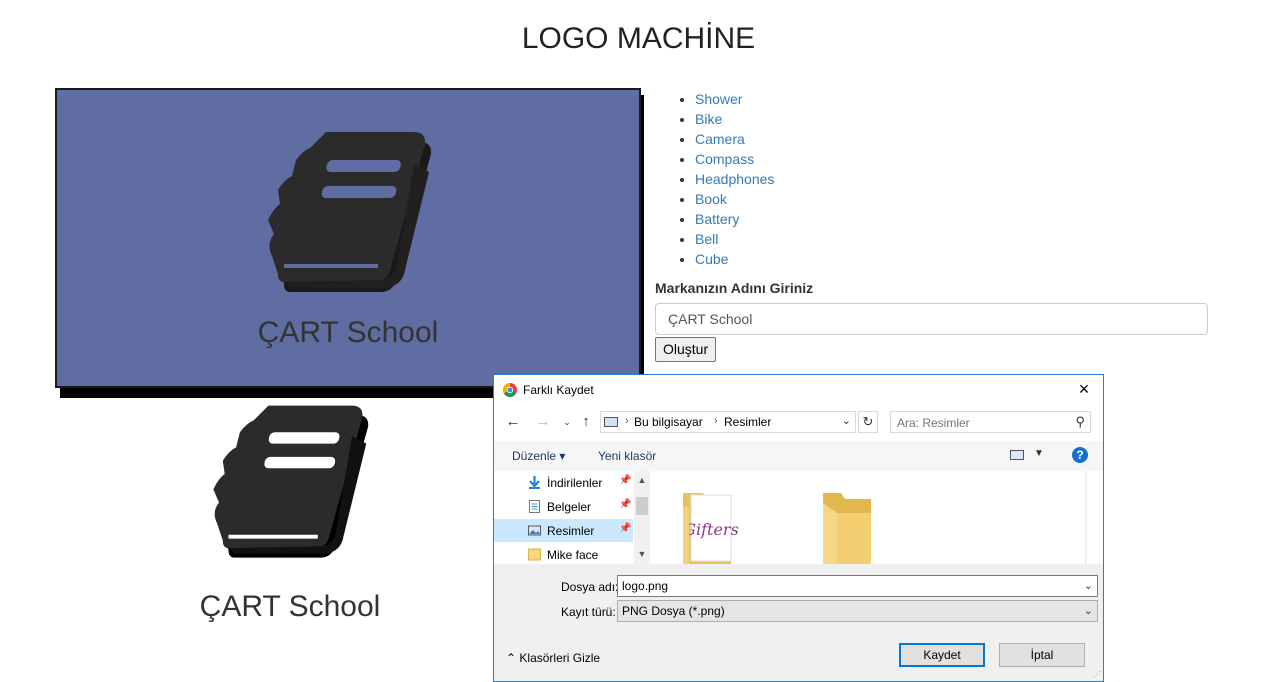 Image resolution: width=1277 pixels, height=682 pixels. Describe the element at coordinates (686, 349) in the screenshot. I see `create-button: Oluştur` at that location.